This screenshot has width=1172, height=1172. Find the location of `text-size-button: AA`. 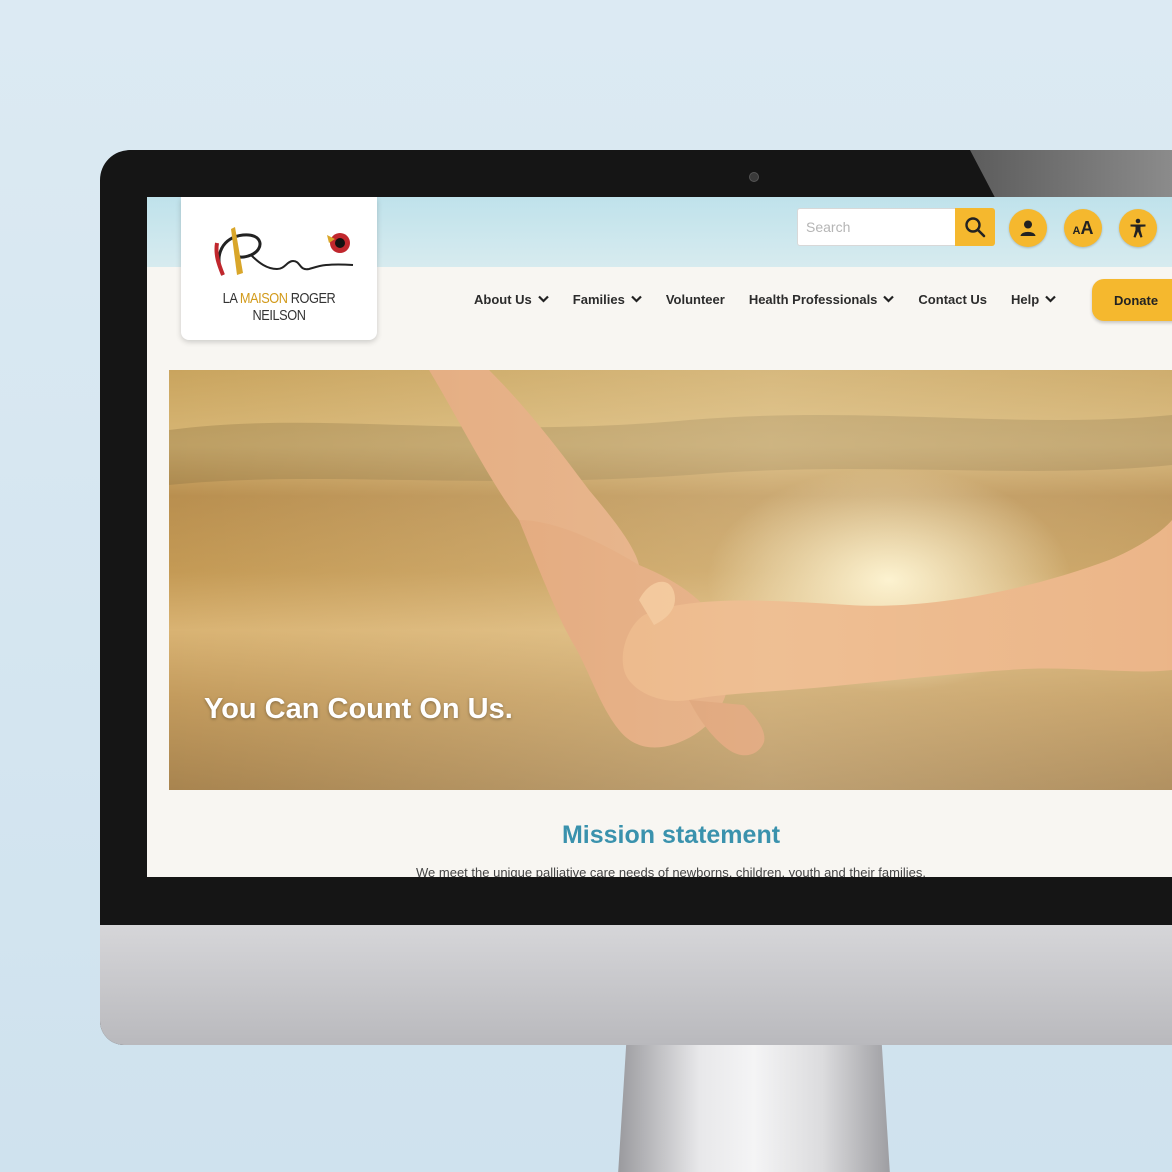

text-size-button: AA is located at coordinates (1083, 228).